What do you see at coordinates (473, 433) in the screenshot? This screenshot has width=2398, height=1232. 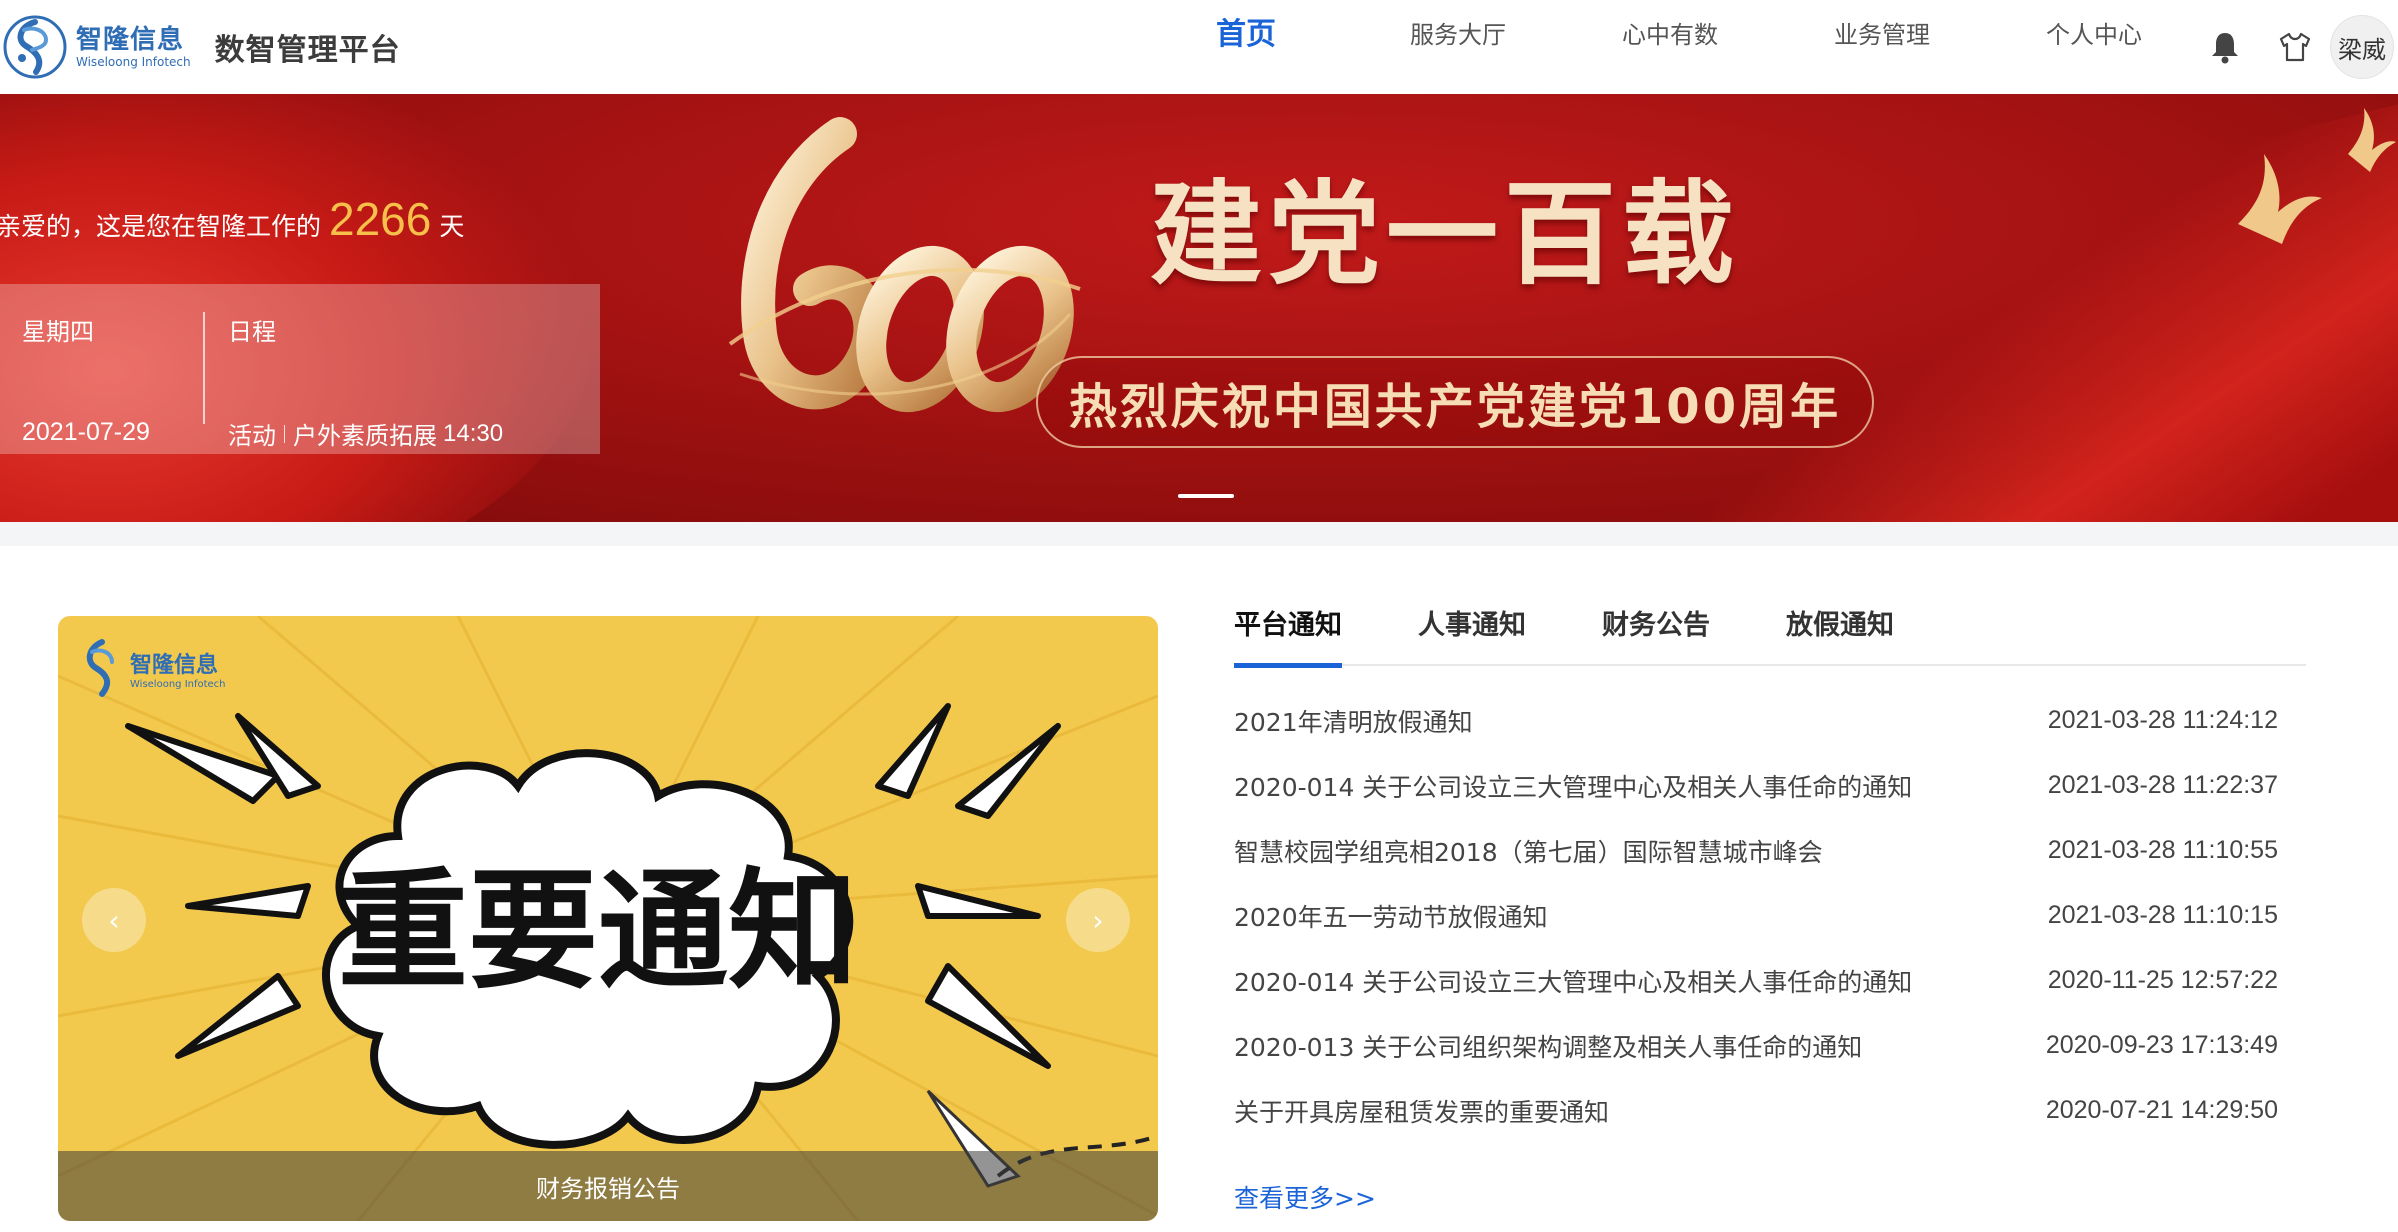 I see `event-time: 14:30` at bounding box center [473, 433].